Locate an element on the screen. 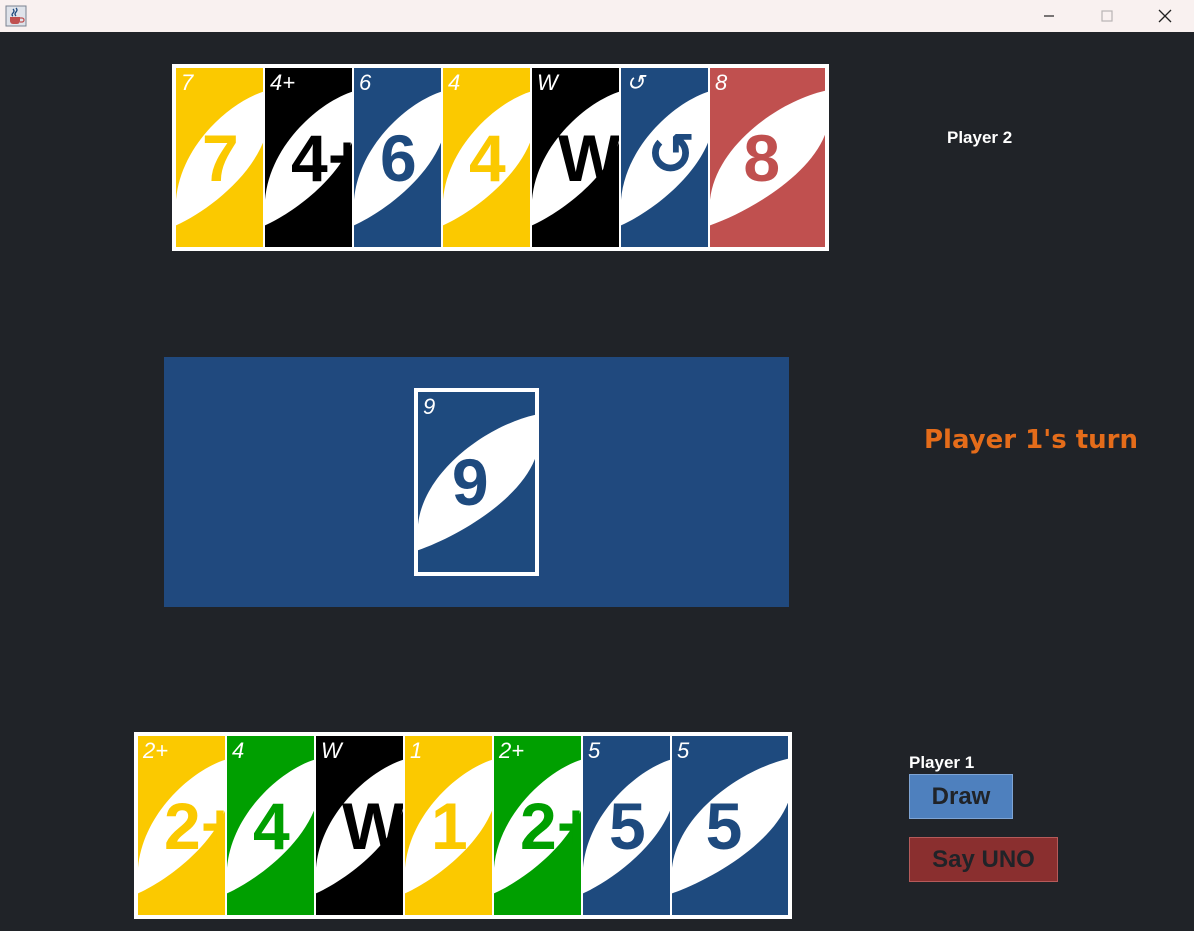 The width and height of the screenshot is (1194, 931). card-corner-label: 8 is located at coordinates (721, 82).